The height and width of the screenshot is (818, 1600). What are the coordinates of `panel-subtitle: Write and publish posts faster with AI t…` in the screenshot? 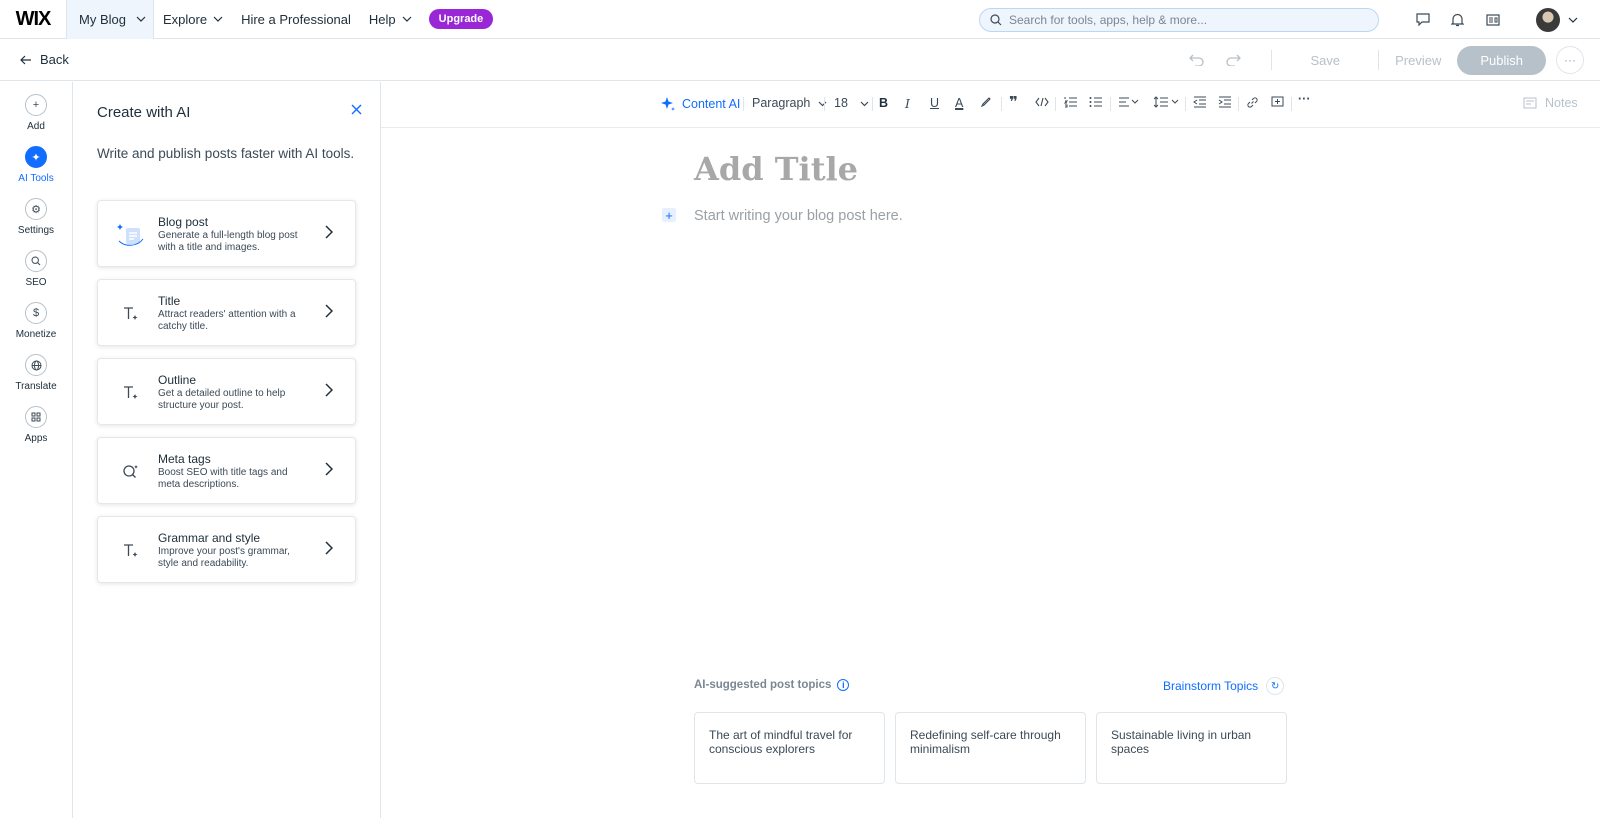 It's located at (226, 153).